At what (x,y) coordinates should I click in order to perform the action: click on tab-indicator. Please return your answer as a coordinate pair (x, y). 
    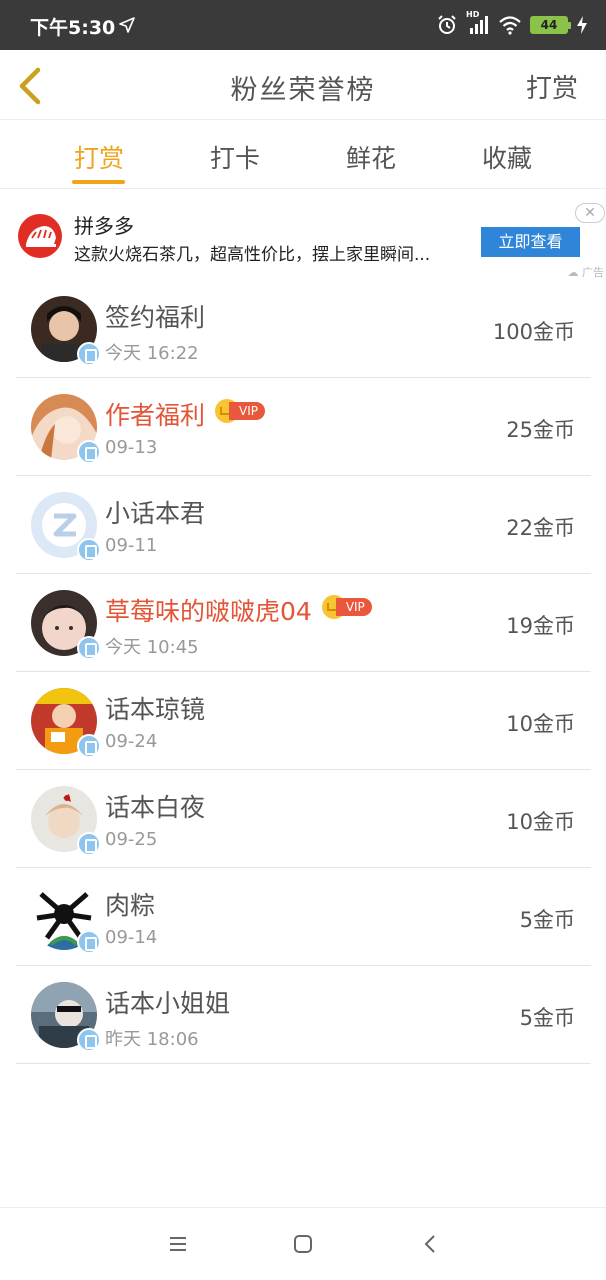
    Looking at the image, I should click on (98, 182).